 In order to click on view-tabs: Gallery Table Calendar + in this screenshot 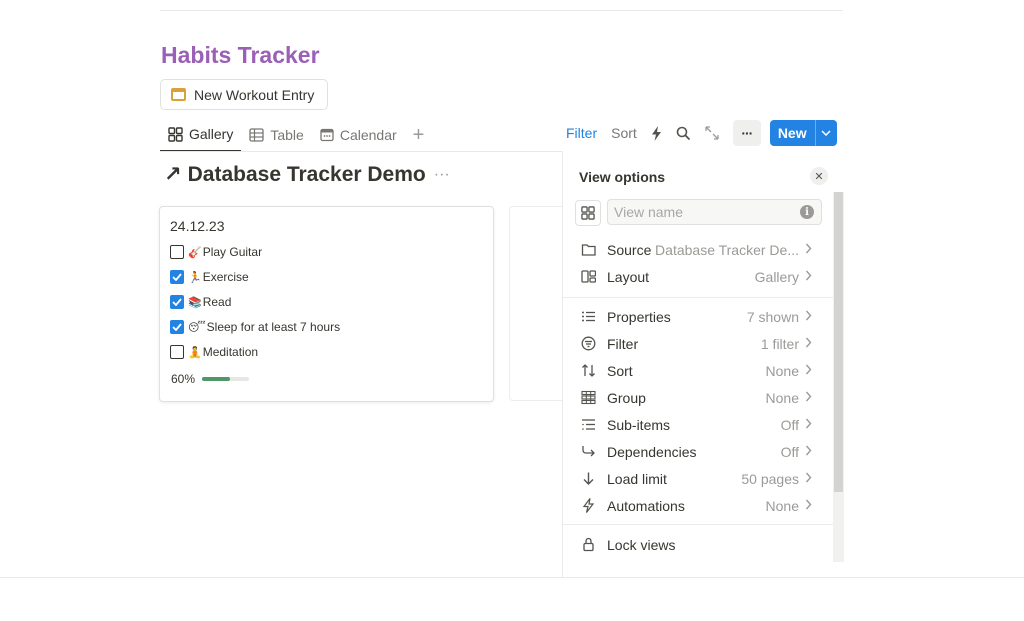, I will do `click(296, 135)`.